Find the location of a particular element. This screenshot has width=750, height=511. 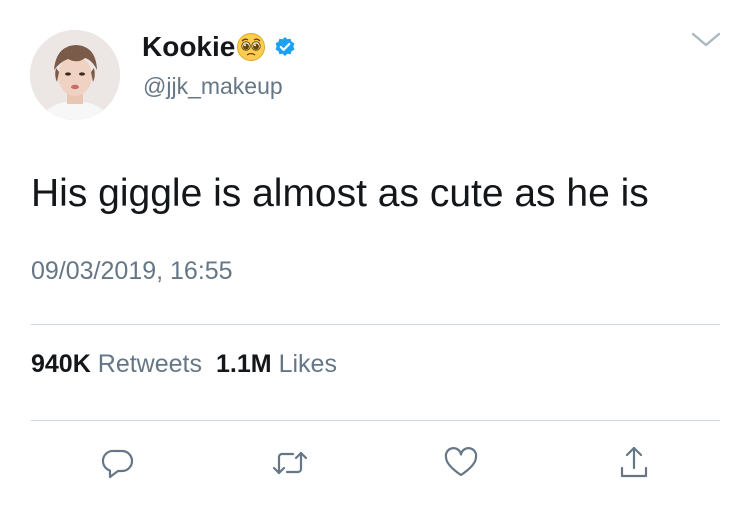

likes-stat: 1.1M Likes is located at coordinates (276, 364).